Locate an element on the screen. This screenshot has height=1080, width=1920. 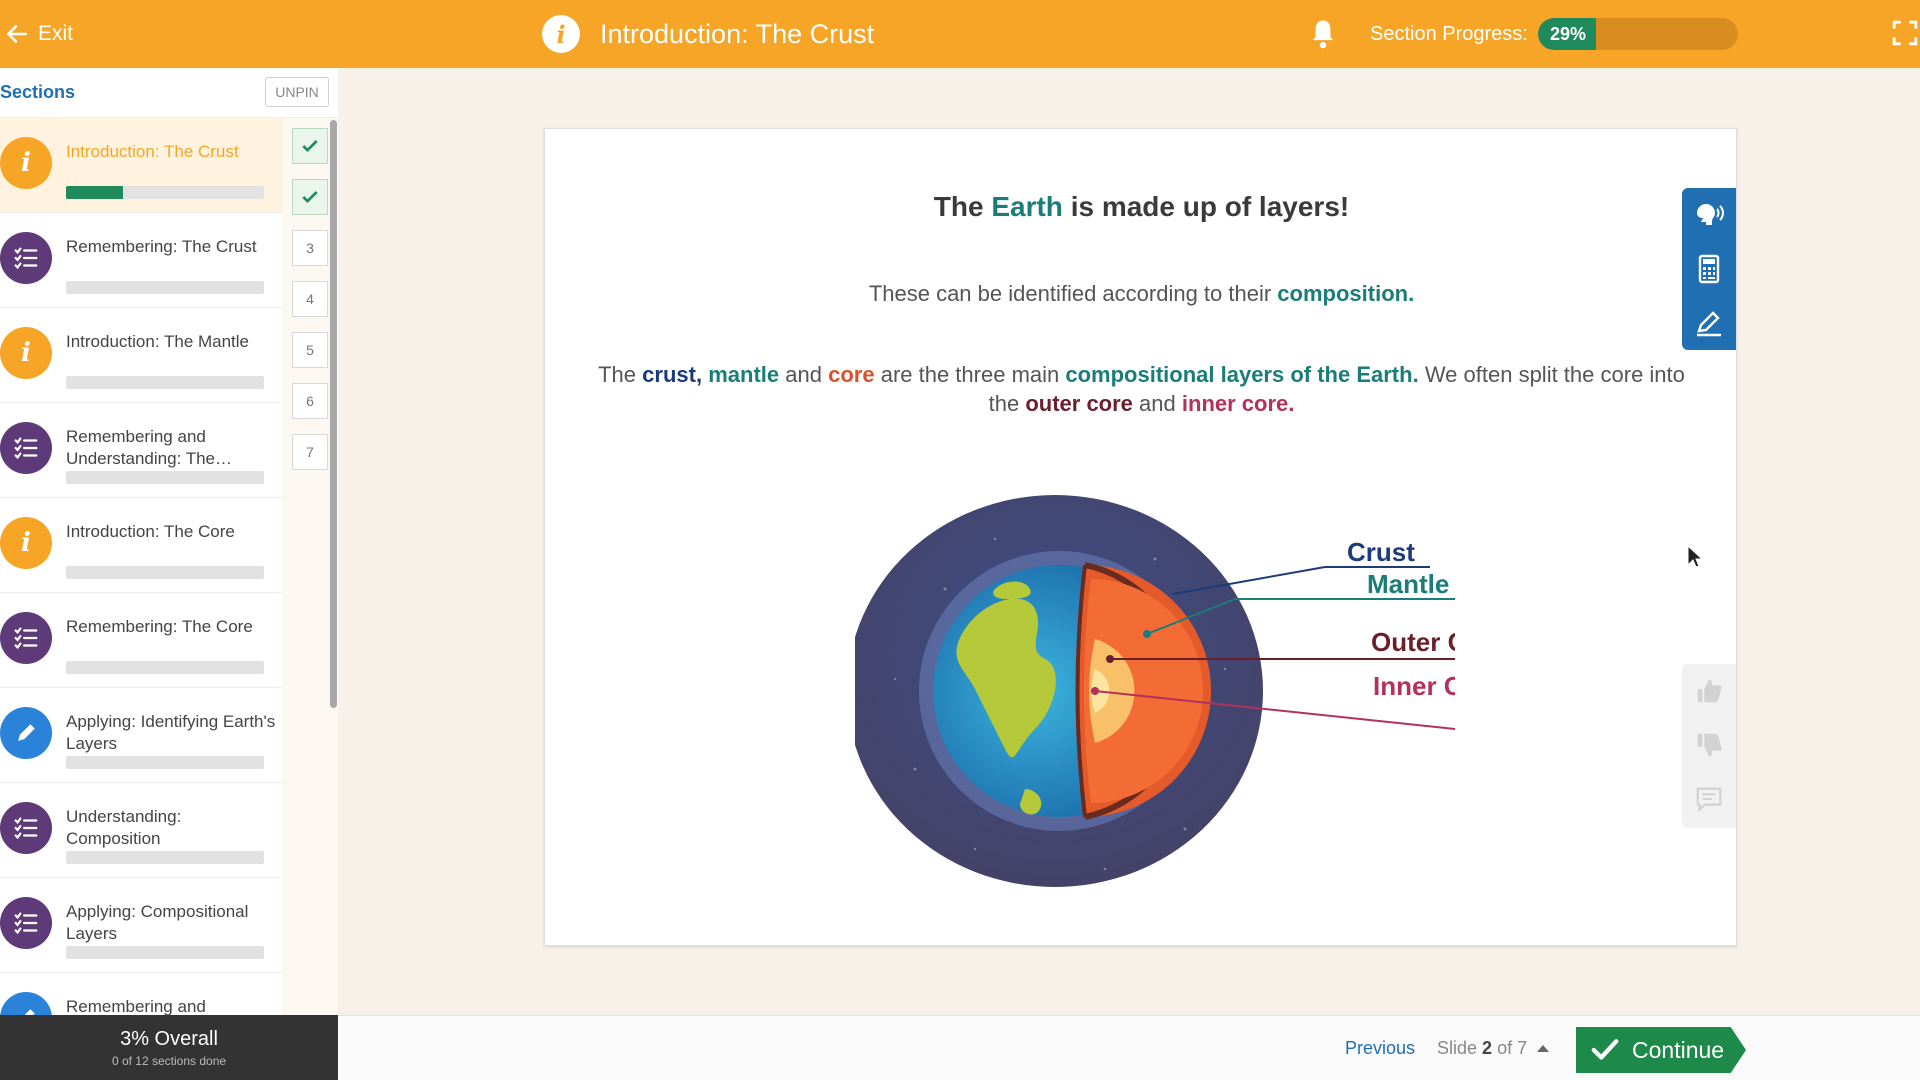
slide-5: 5 is located at coordinates (310, 350).